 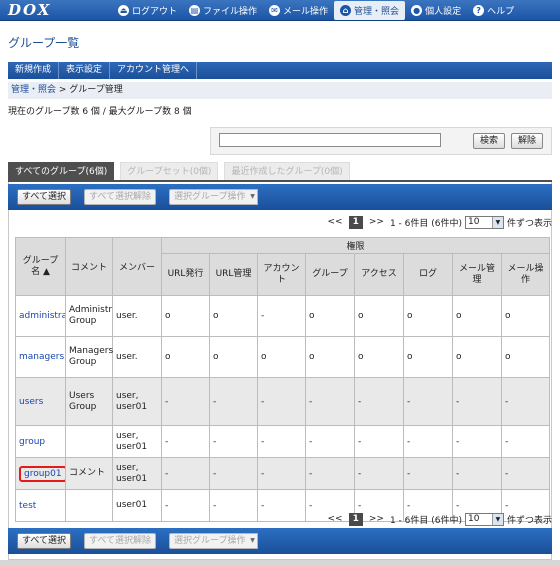 I want to click on perm-header: メール管理, so click(x=477, y=274).